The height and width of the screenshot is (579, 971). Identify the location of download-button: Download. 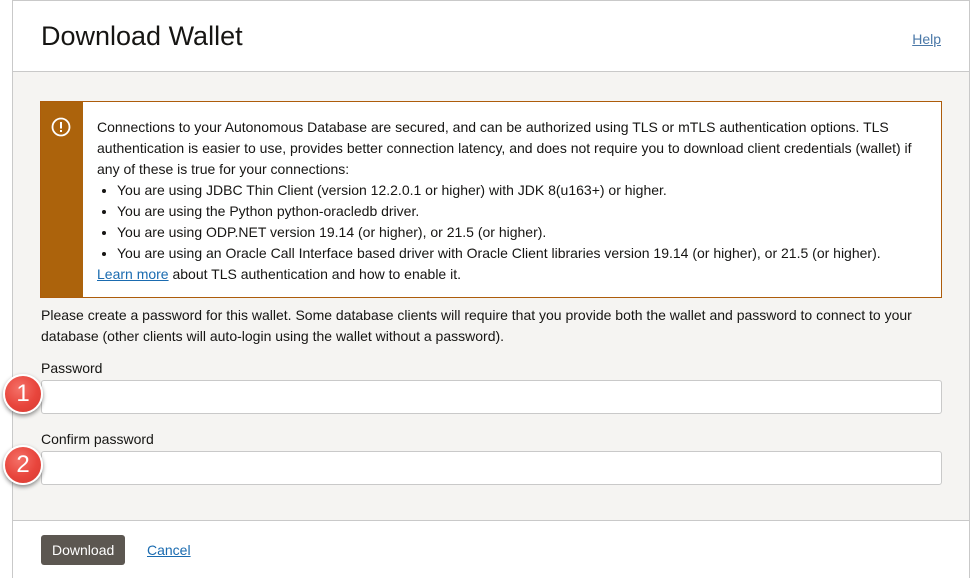
(83, 550).